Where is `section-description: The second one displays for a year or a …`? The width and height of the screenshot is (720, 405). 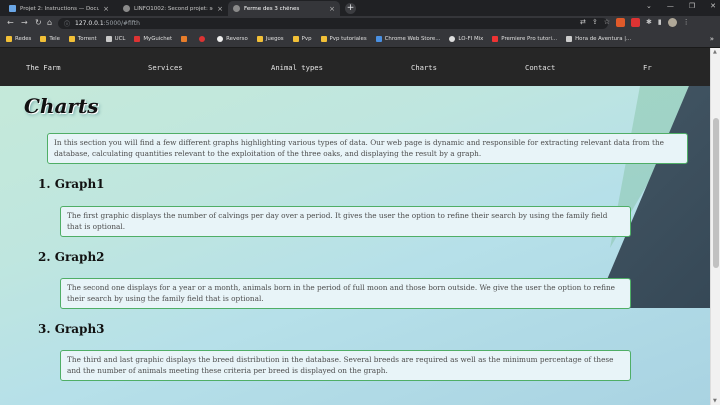 section-description: The second one displays for a year or a … is located at coordinates (345, 293).